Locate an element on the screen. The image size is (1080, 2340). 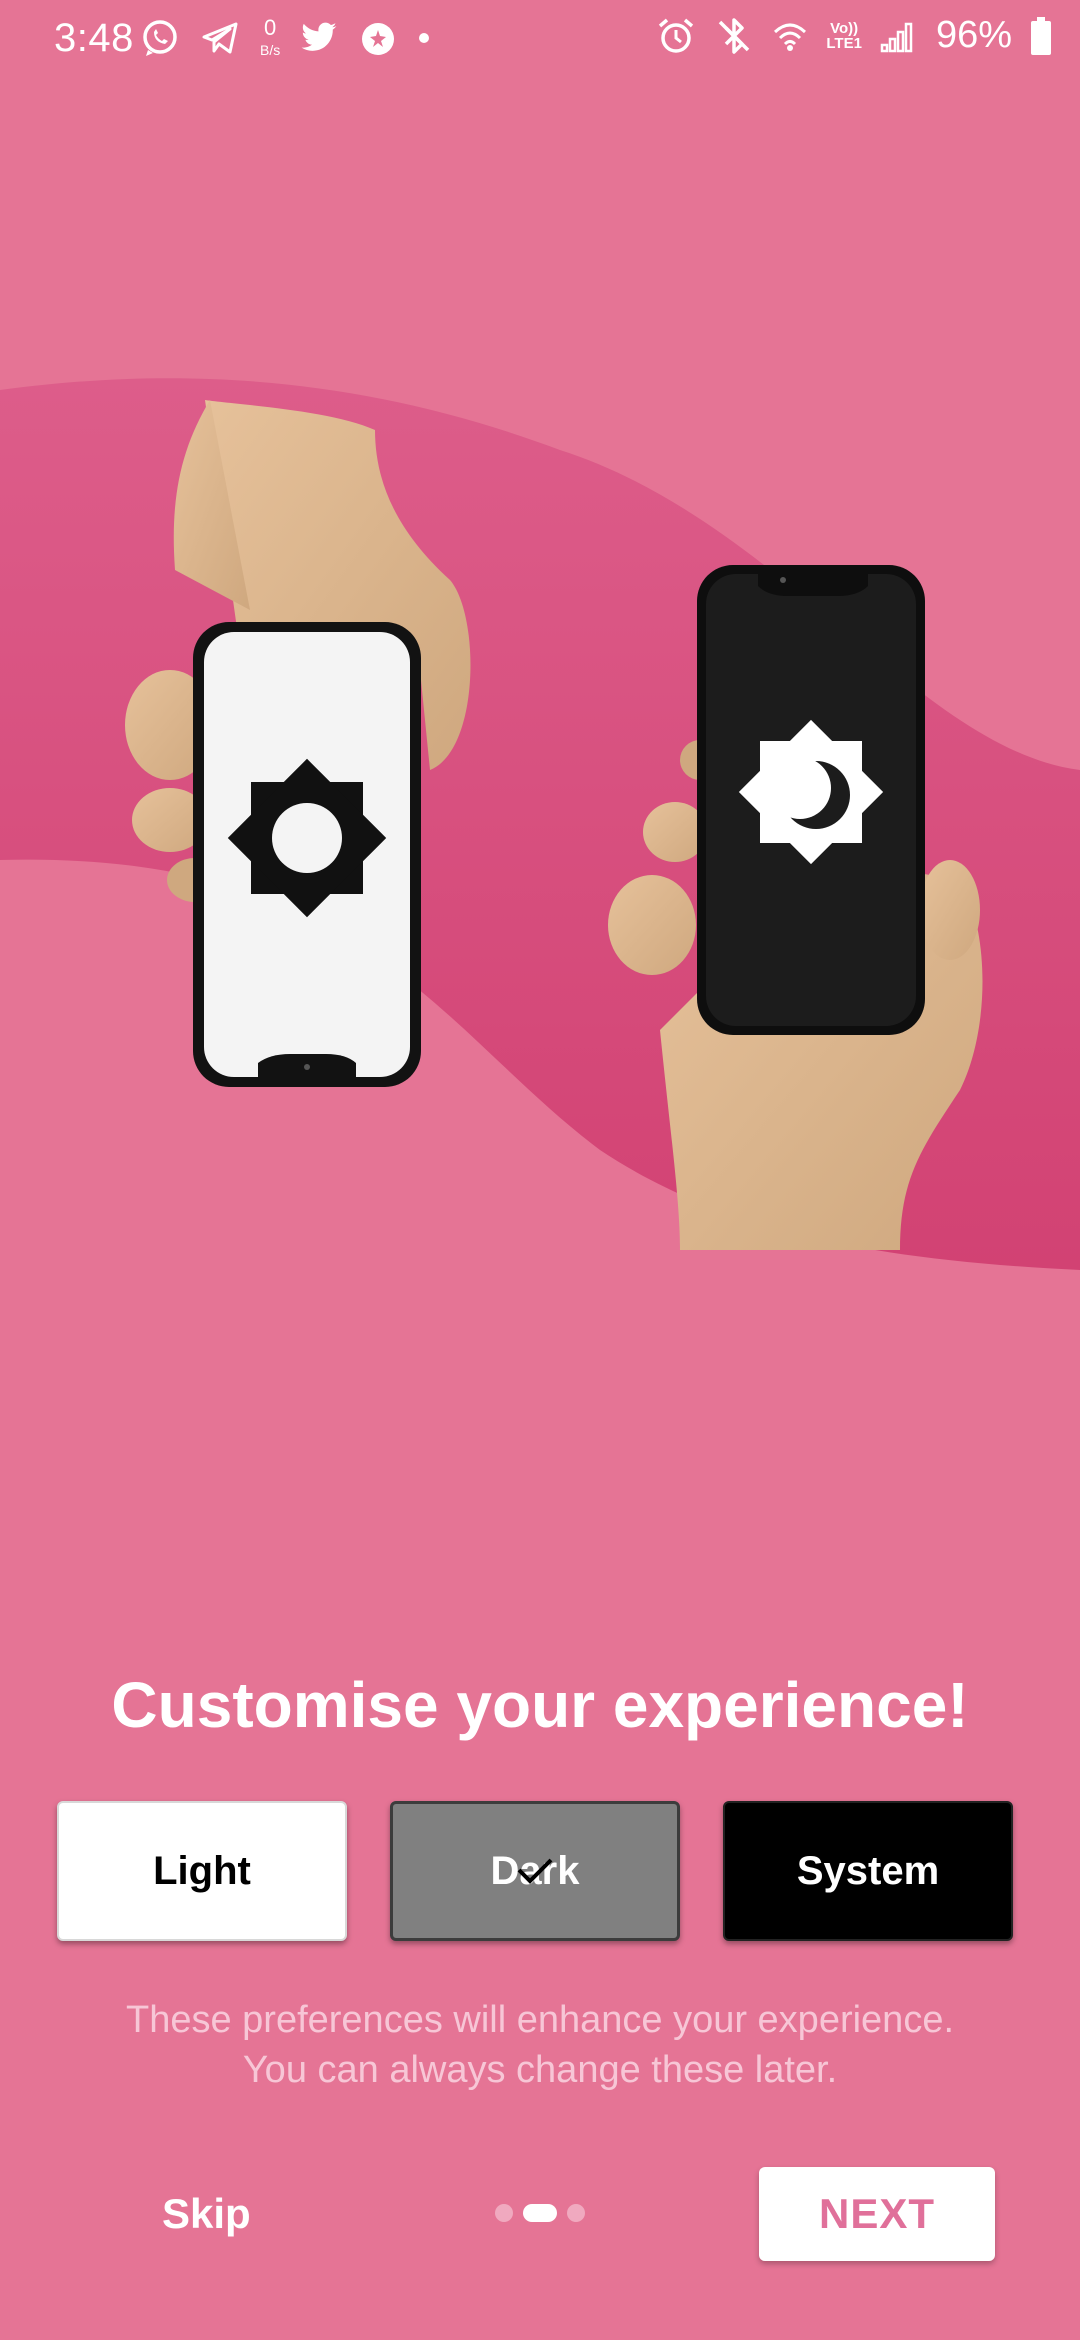
theme-system-label: System is located at coordinates (868, 1870).